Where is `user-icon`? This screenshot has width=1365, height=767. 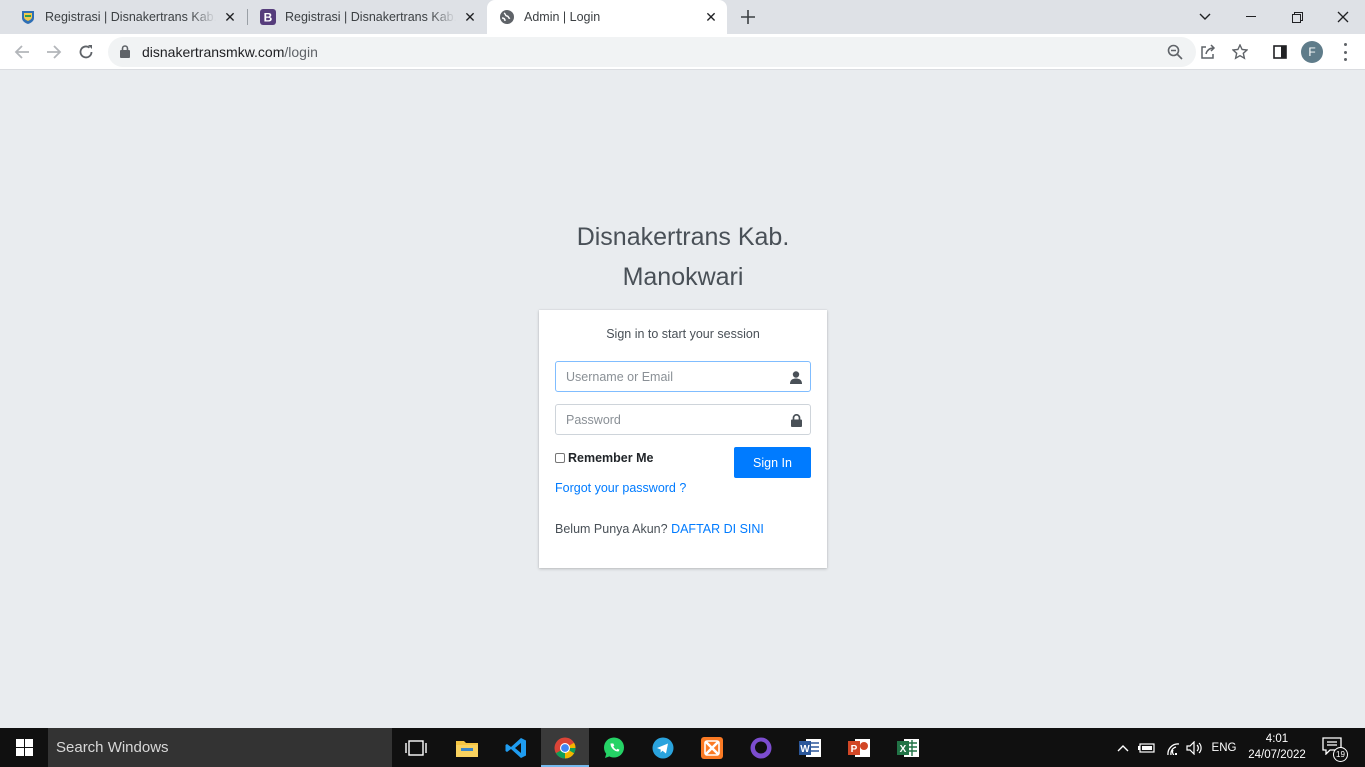 user-icon is located at coordinates (796, 377).